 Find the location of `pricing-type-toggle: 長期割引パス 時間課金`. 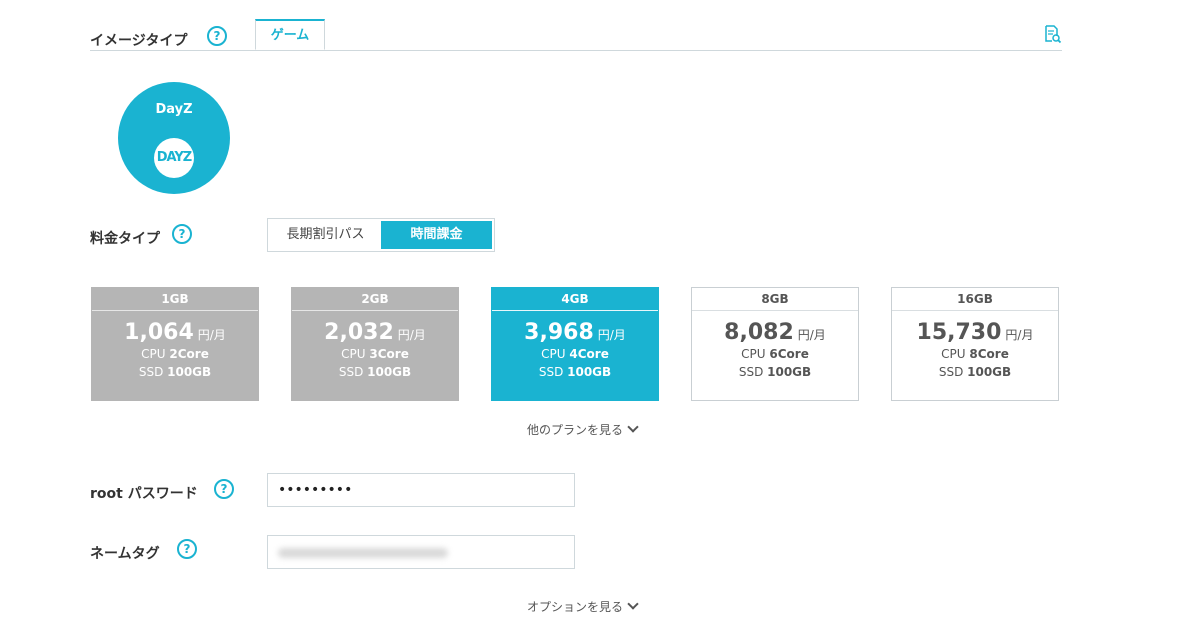

pricing-type-toggle: 長期割引パス 時間課金 is located at coordinates (381, 235).